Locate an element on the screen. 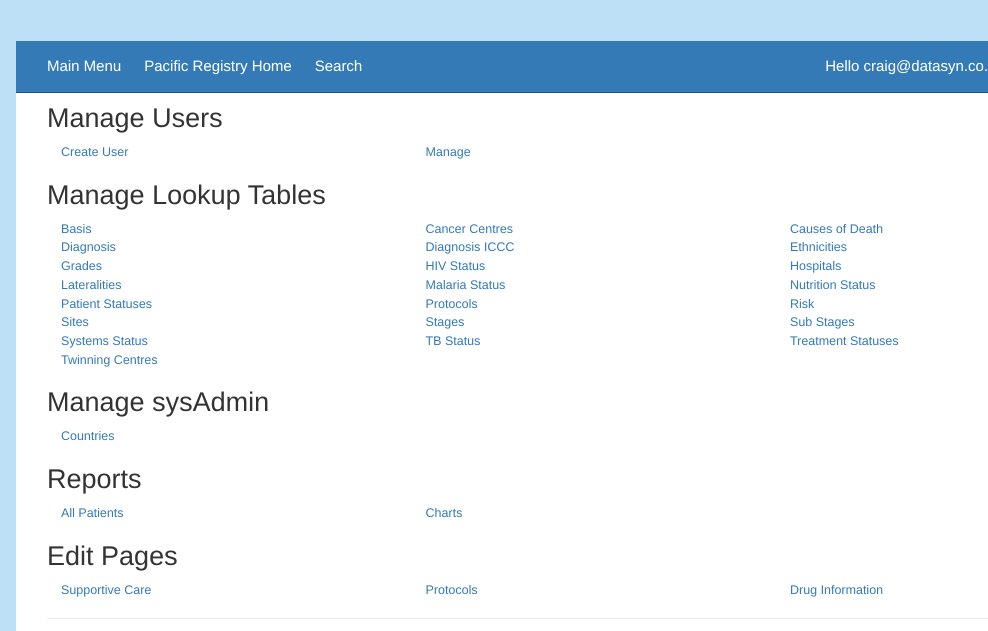  user-greeting: Hello craig@datasyn.co. is located at coordinates (906, 66).